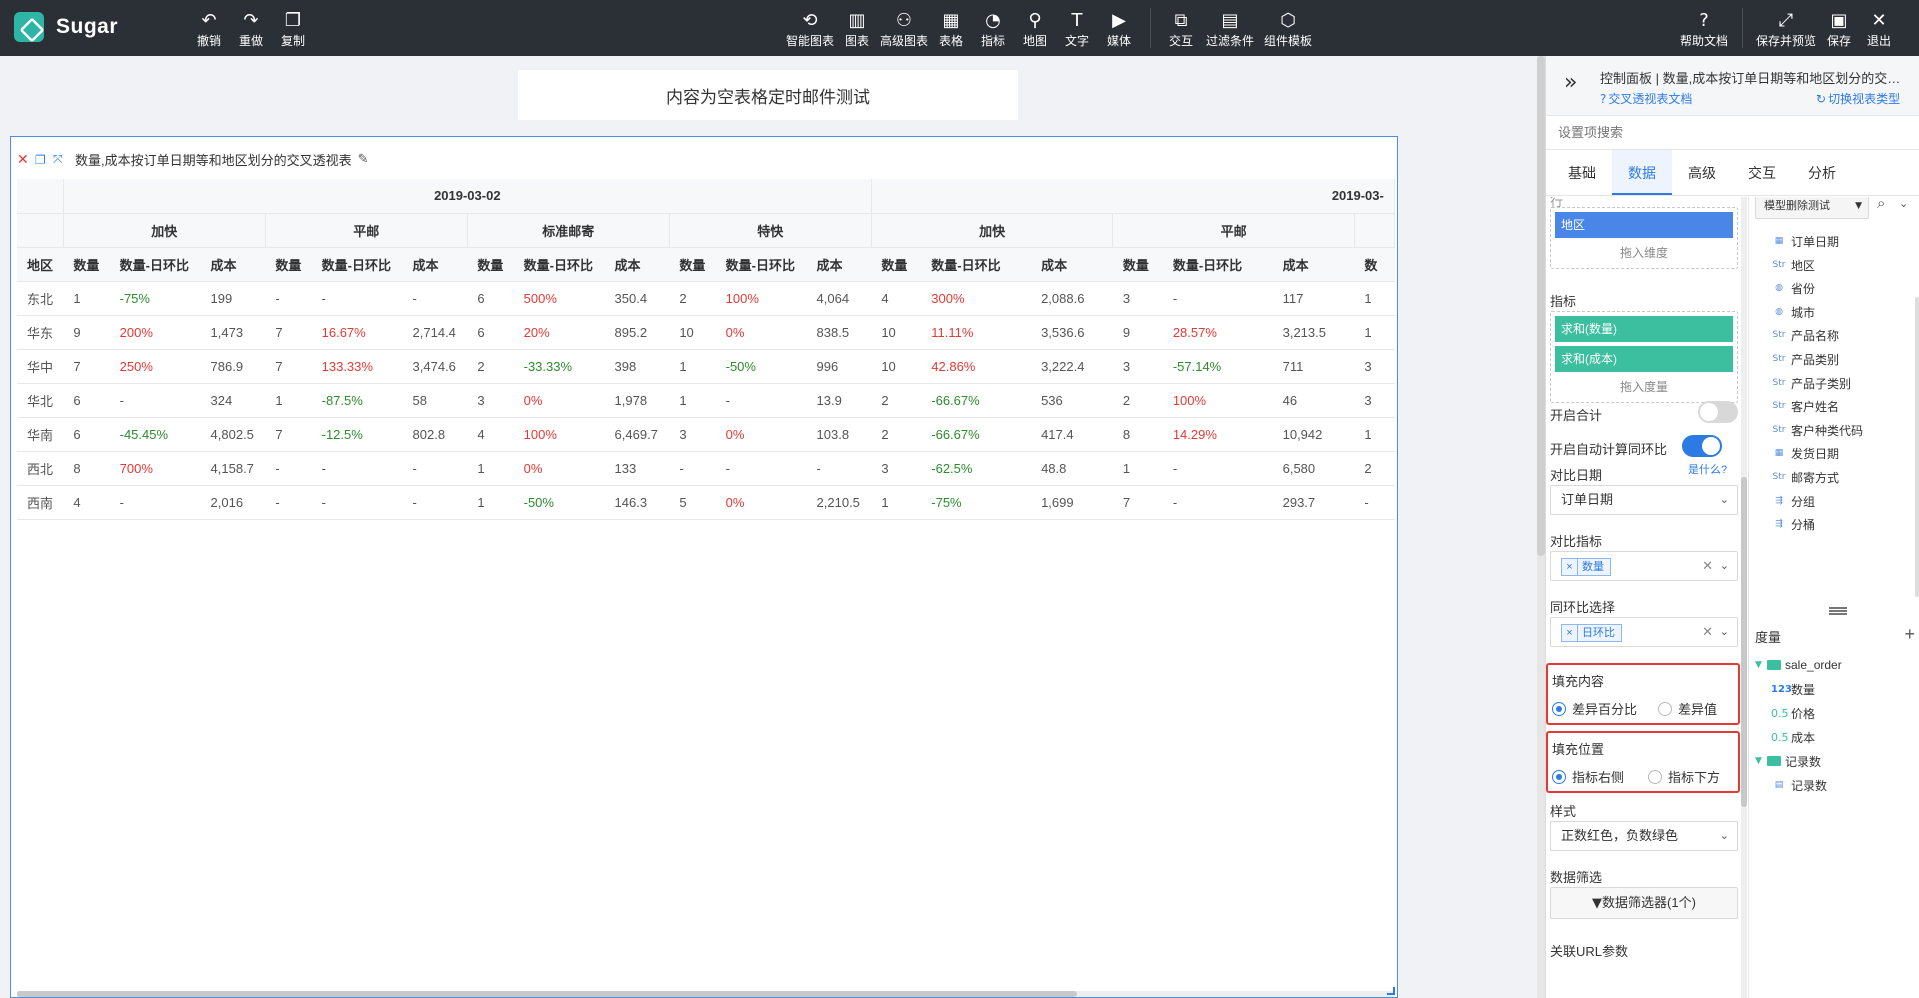 Image resolution: width=1919 pixels, height=998 pixels. What do you see at coordinates (1744, 597) in the screenshot?
I see `settings-scrollbar` at bounding box center [1744, 597].